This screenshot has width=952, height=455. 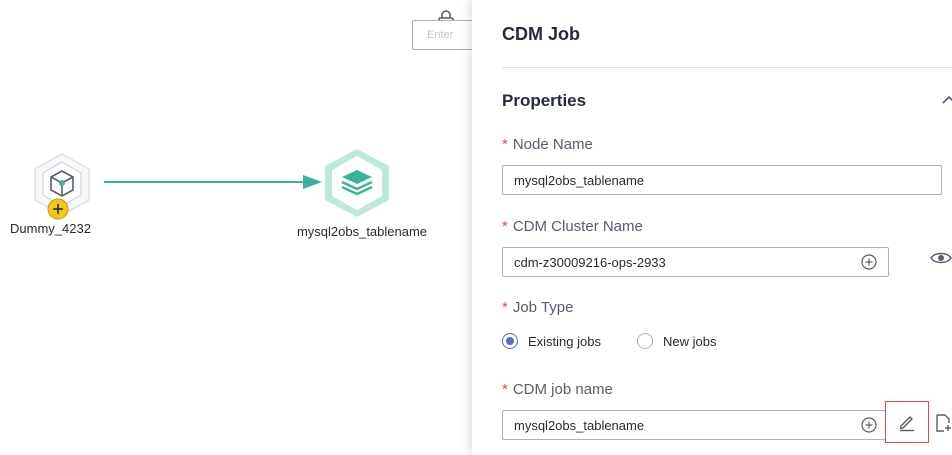 I want to click on cdm-job-node, so click(x=357, y=183).